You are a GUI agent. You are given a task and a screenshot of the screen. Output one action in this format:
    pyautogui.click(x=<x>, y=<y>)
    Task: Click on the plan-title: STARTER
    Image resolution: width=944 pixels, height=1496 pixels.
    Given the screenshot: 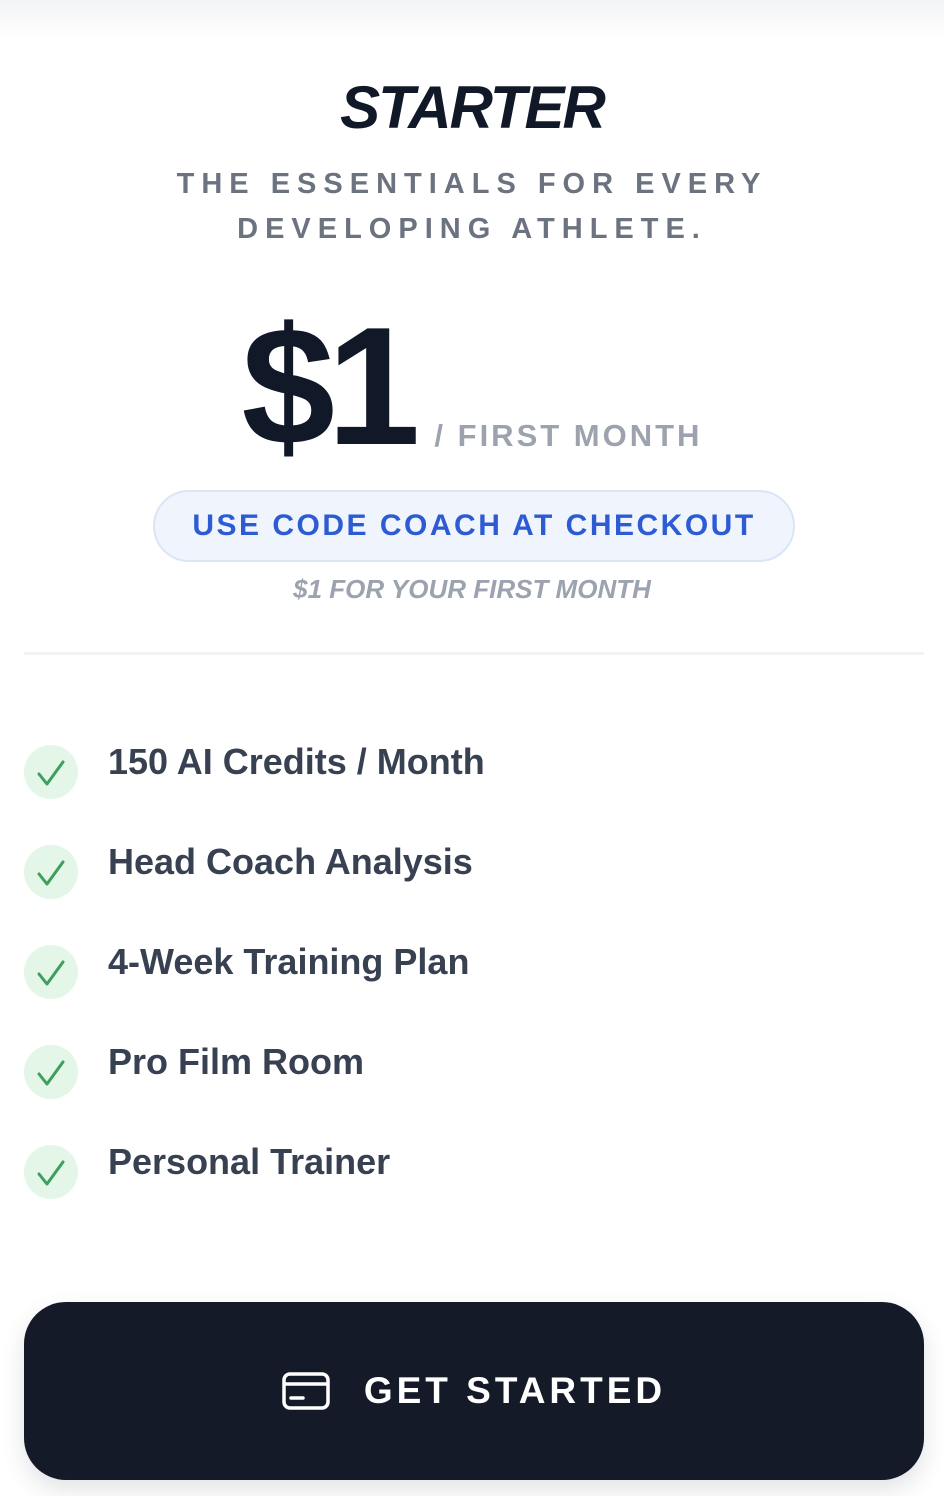 What is the action you would take?
    pyautogui.click(x=473, y=107)
    